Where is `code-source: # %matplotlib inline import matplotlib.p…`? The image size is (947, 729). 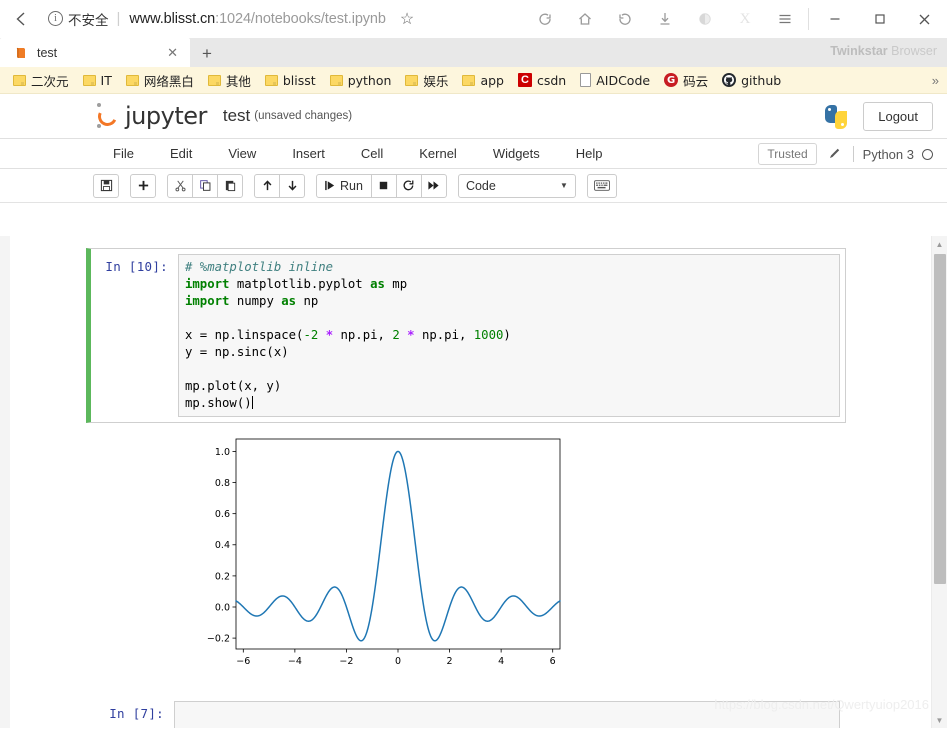
code-source: # %matplotlib inline import matplotlib.p… is located at coordinates (509, 335).